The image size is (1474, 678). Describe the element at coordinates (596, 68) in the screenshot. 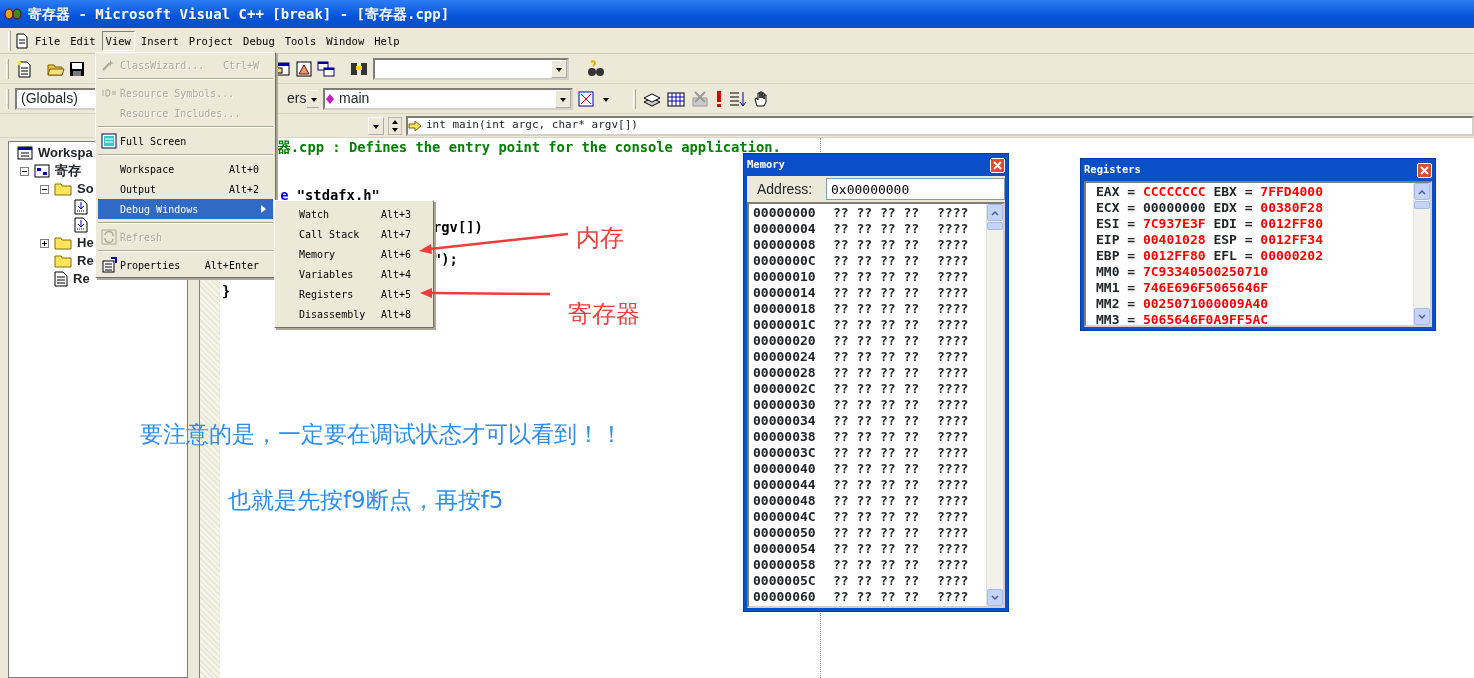

I see `help-search-icon` at that location.